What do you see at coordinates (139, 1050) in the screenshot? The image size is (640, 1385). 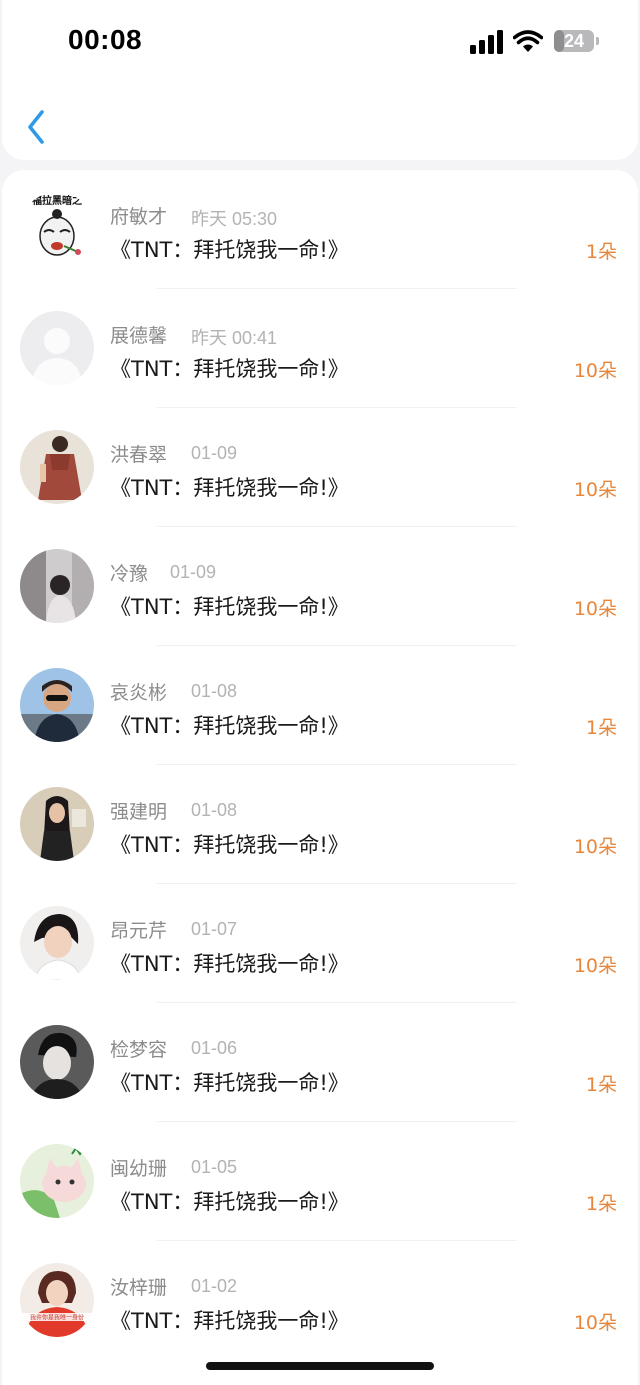 I see `sender-name: 检梦容` at bounding box center [139, 1050].